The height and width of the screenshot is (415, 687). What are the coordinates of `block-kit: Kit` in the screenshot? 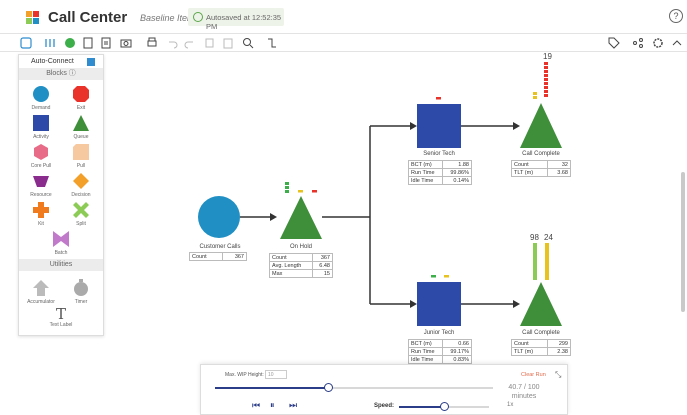 It's located at (41, 214).